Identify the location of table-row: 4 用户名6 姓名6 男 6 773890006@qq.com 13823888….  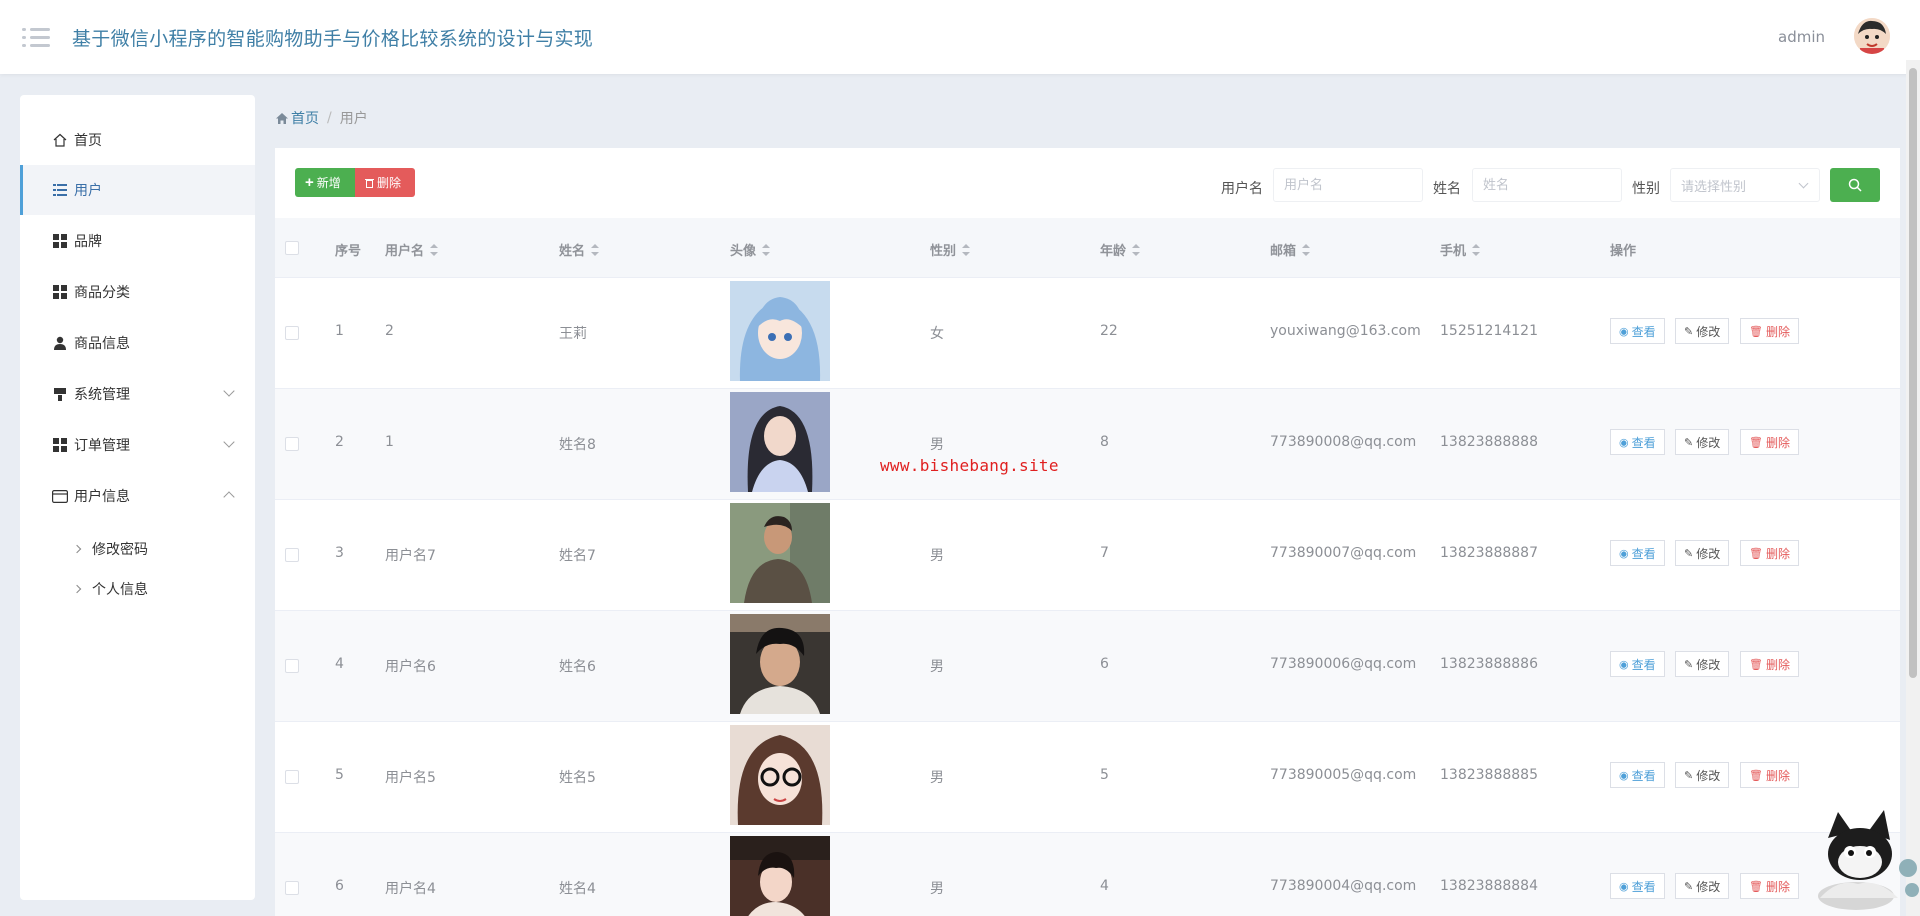
(1087, 666).